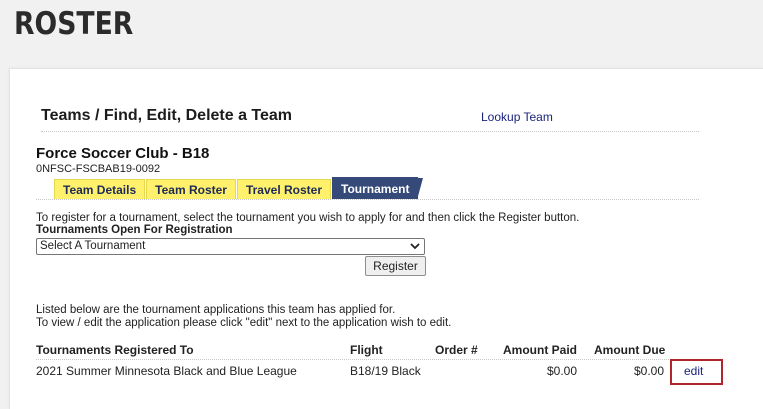 The height and width of the screenshot is (409, 763). Describe the element at coordinates (284, 189) in the screenshot. I see `tab-travel-roster: Travel Roster` at that location.